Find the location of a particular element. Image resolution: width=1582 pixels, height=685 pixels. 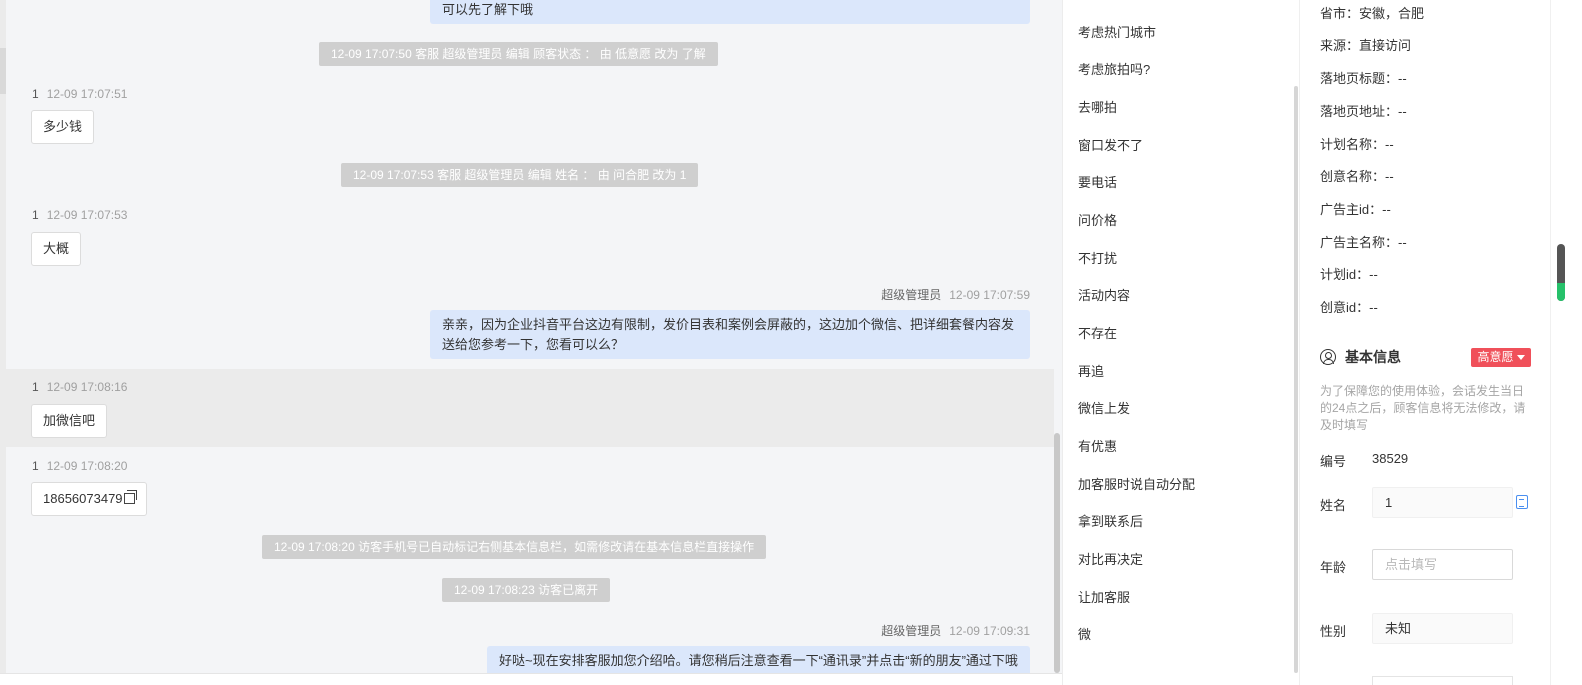

intent-badge-label: 高意愿 is located at coordinates (1495, 357).